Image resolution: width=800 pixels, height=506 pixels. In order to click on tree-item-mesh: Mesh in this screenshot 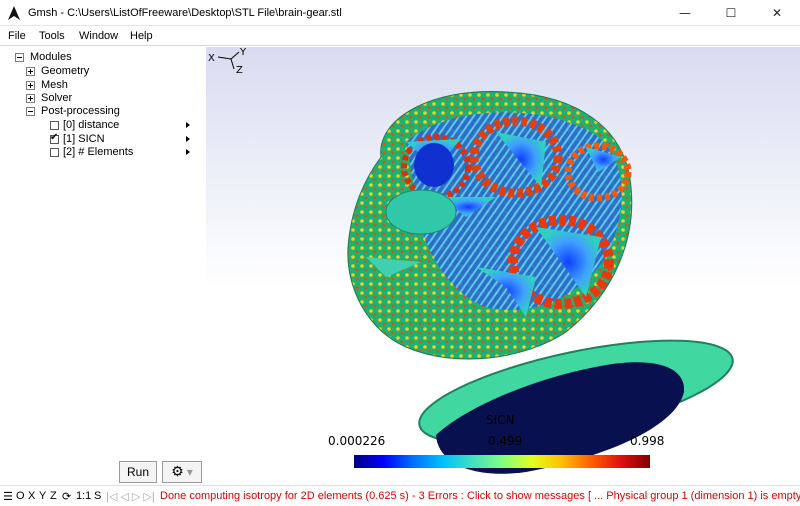, I will do `click(47, 85)`.